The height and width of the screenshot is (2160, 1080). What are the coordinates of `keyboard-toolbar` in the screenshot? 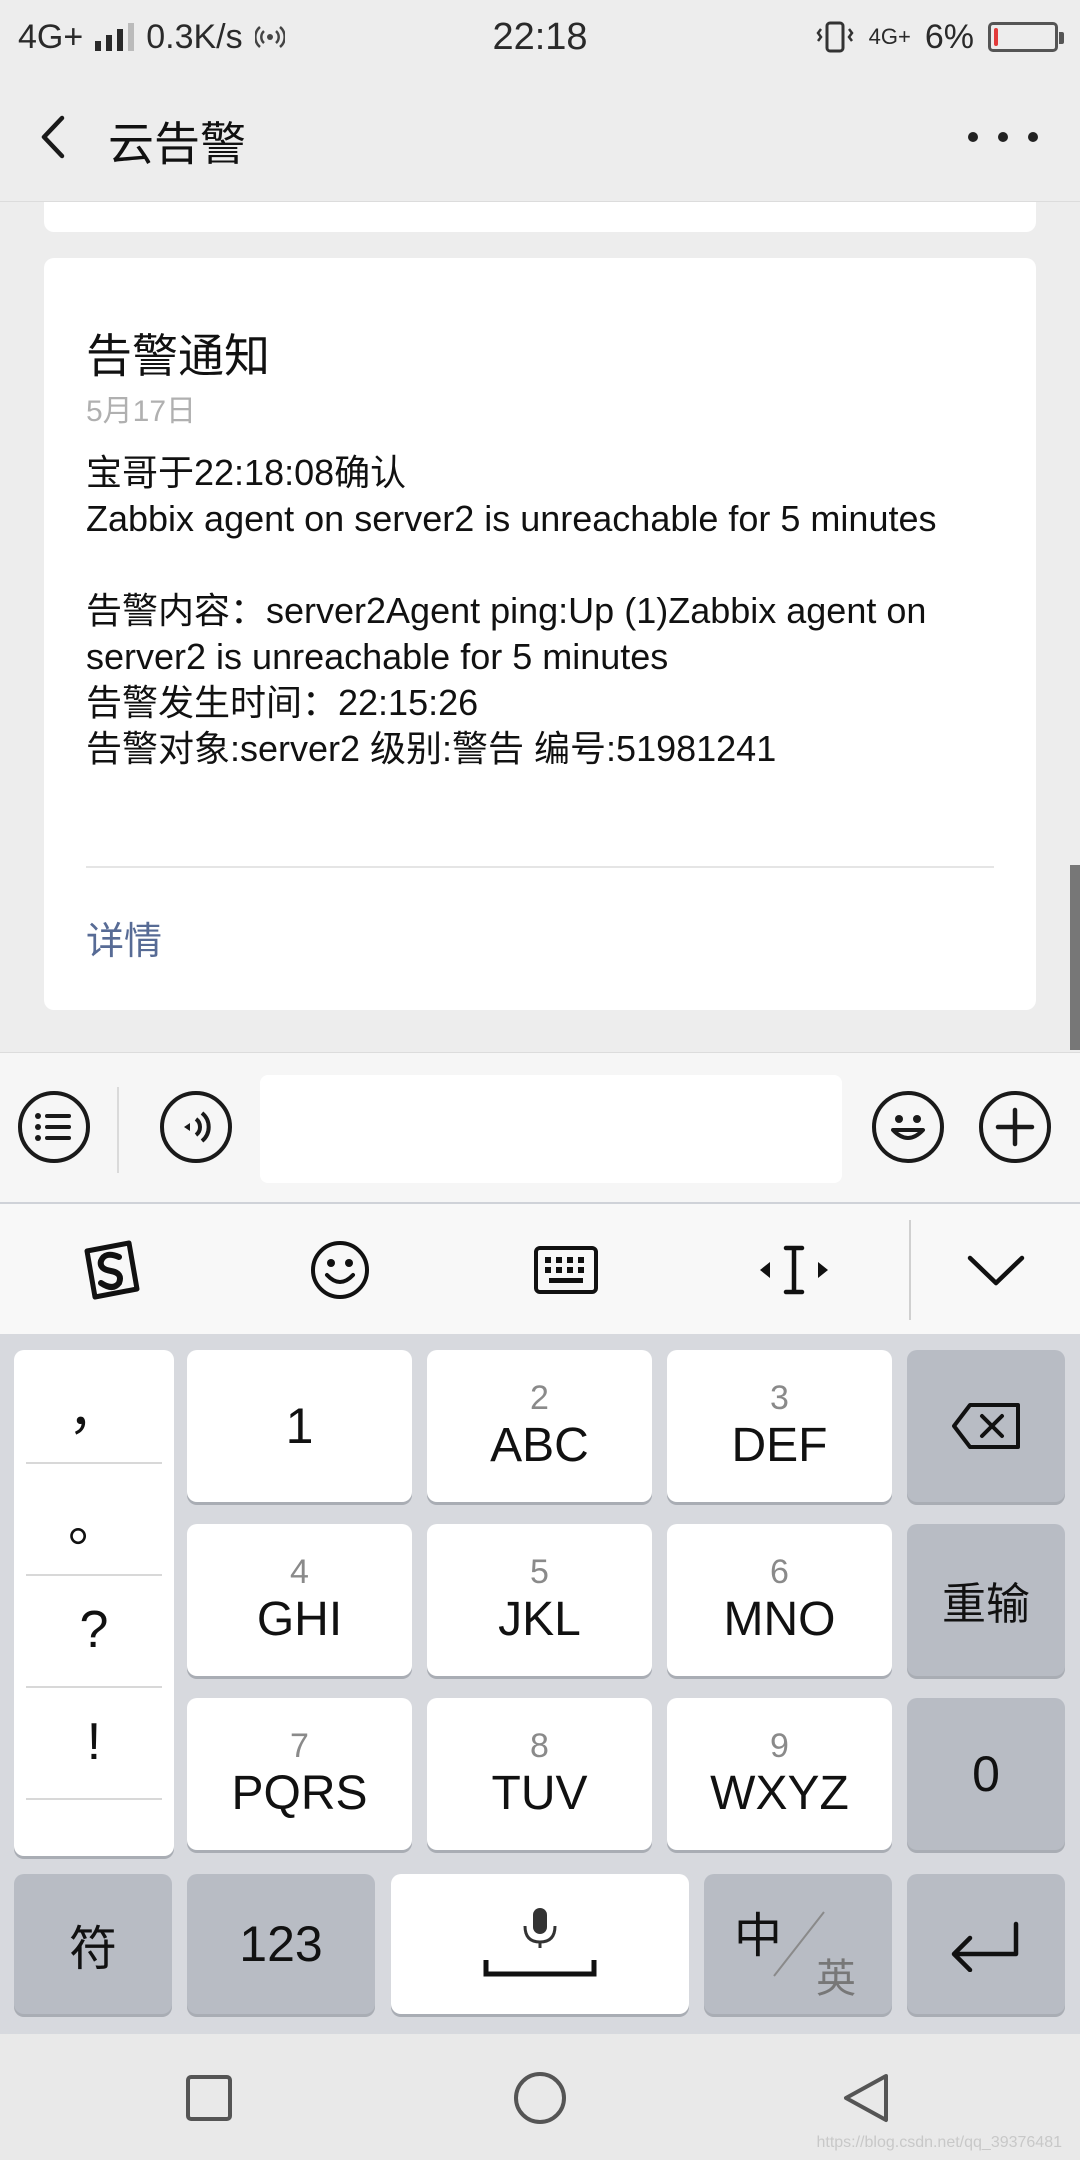 It's located at (540, 1268).